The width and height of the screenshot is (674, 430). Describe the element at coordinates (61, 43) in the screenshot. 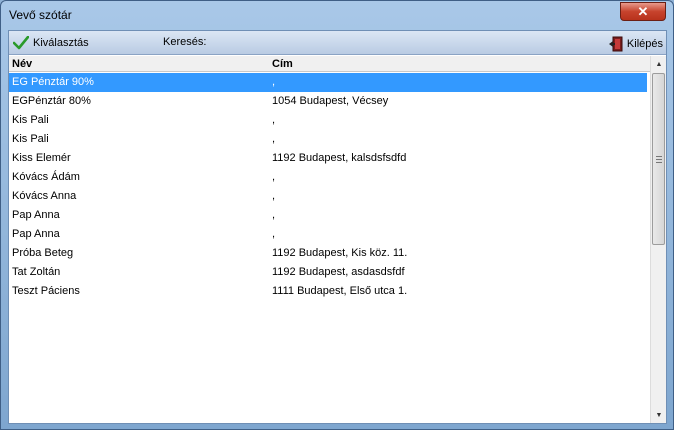

I see `select-button-label: Kiválasztás` at that location.